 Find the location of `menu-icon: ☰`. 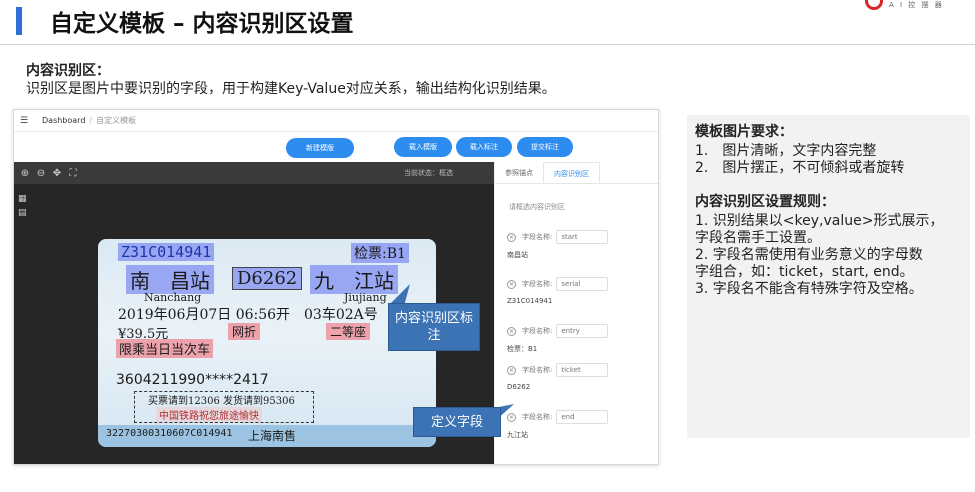

menu-icon: ☰ is located at coordinates (25, 121).